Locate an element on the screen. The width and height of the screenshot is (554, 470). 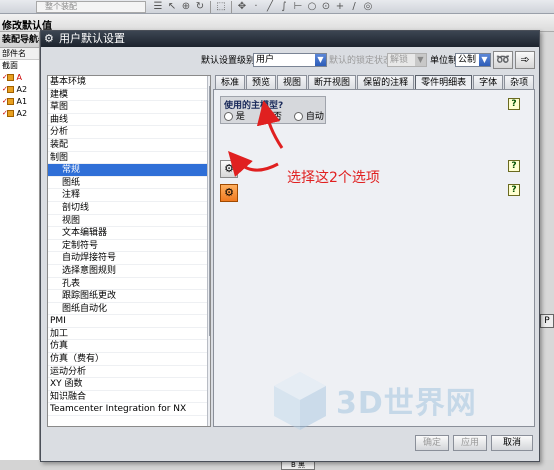
watermark: 3D世界网 is located at coordinates (403, 405).